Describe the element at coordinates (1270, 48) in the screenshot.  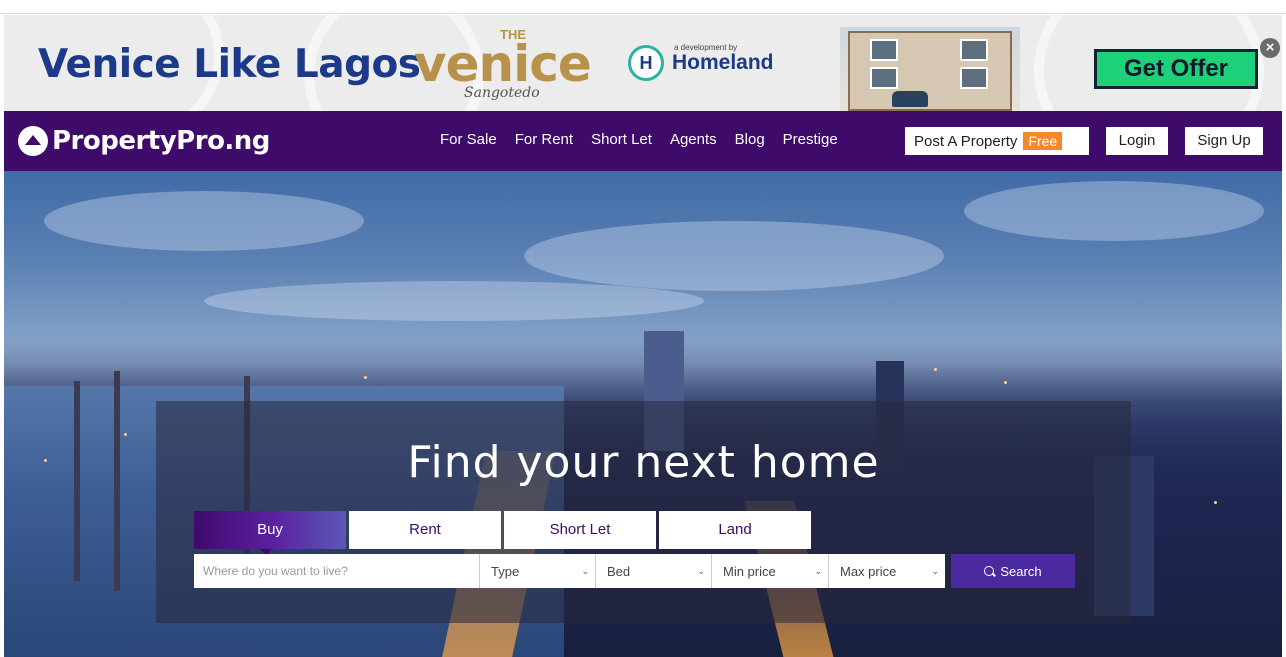
I see `close-icon: ×` at that location.